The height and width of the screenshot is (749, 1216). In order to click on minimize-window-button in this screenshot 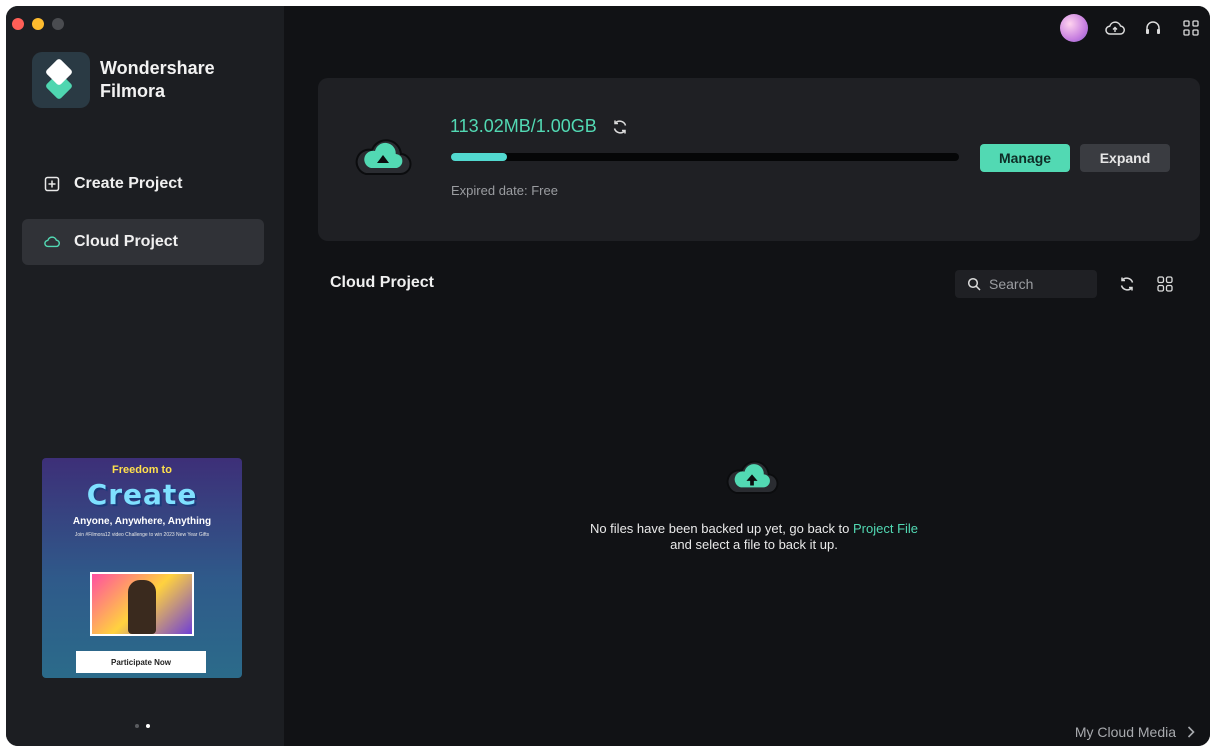, I will do `click(38, 24)`.